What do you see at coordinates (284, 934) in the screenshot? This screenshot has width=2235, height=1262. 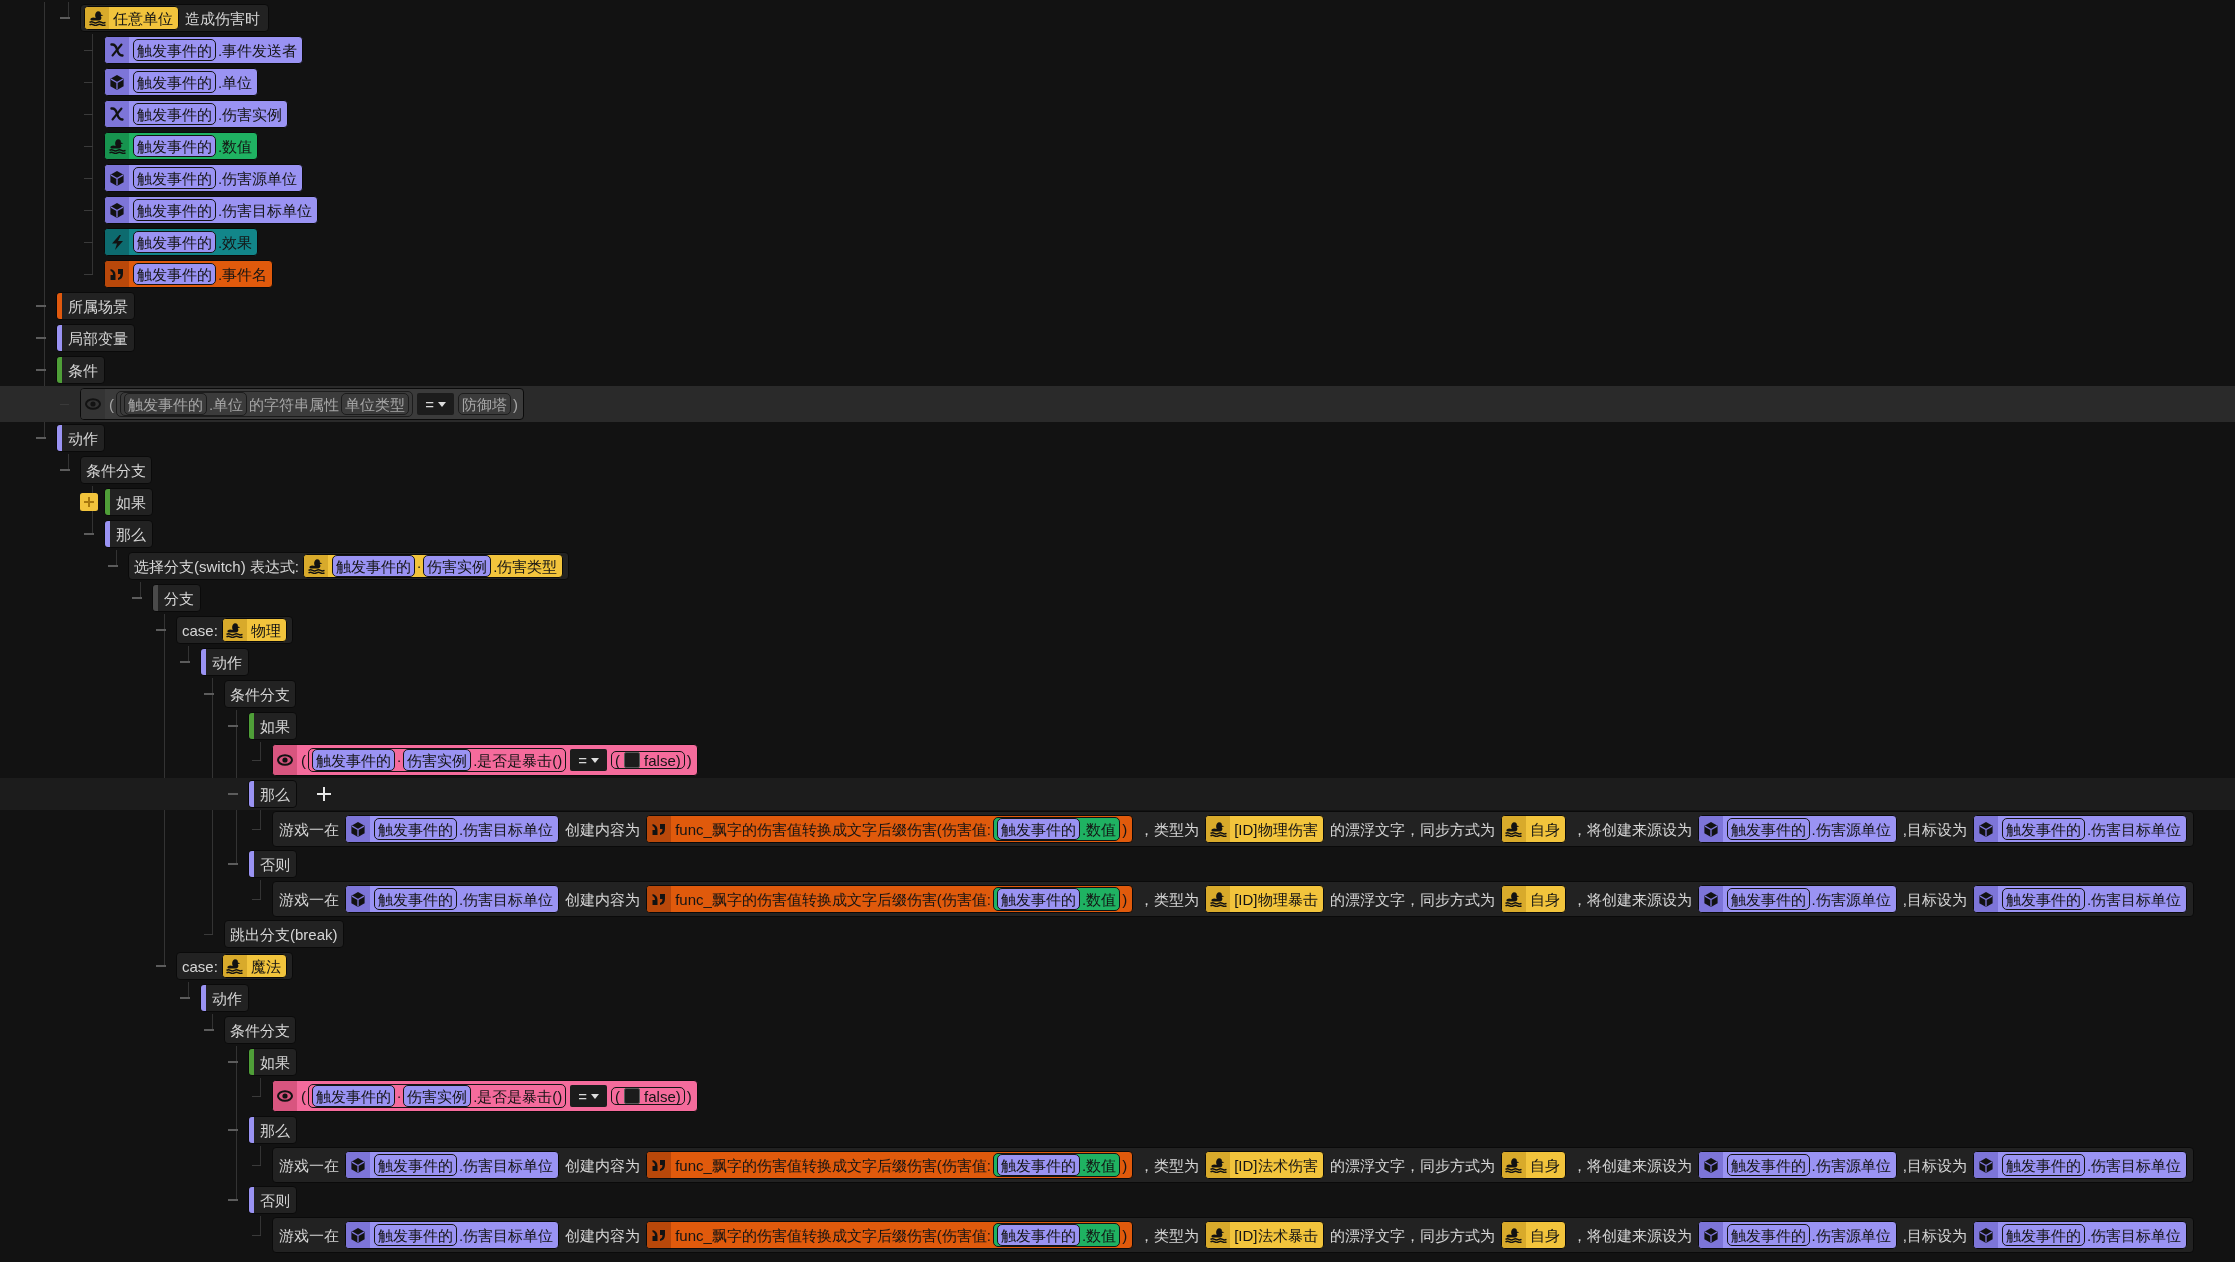 I see `tree-node: 跳出分支(break)` at bounding box center [284, 934].